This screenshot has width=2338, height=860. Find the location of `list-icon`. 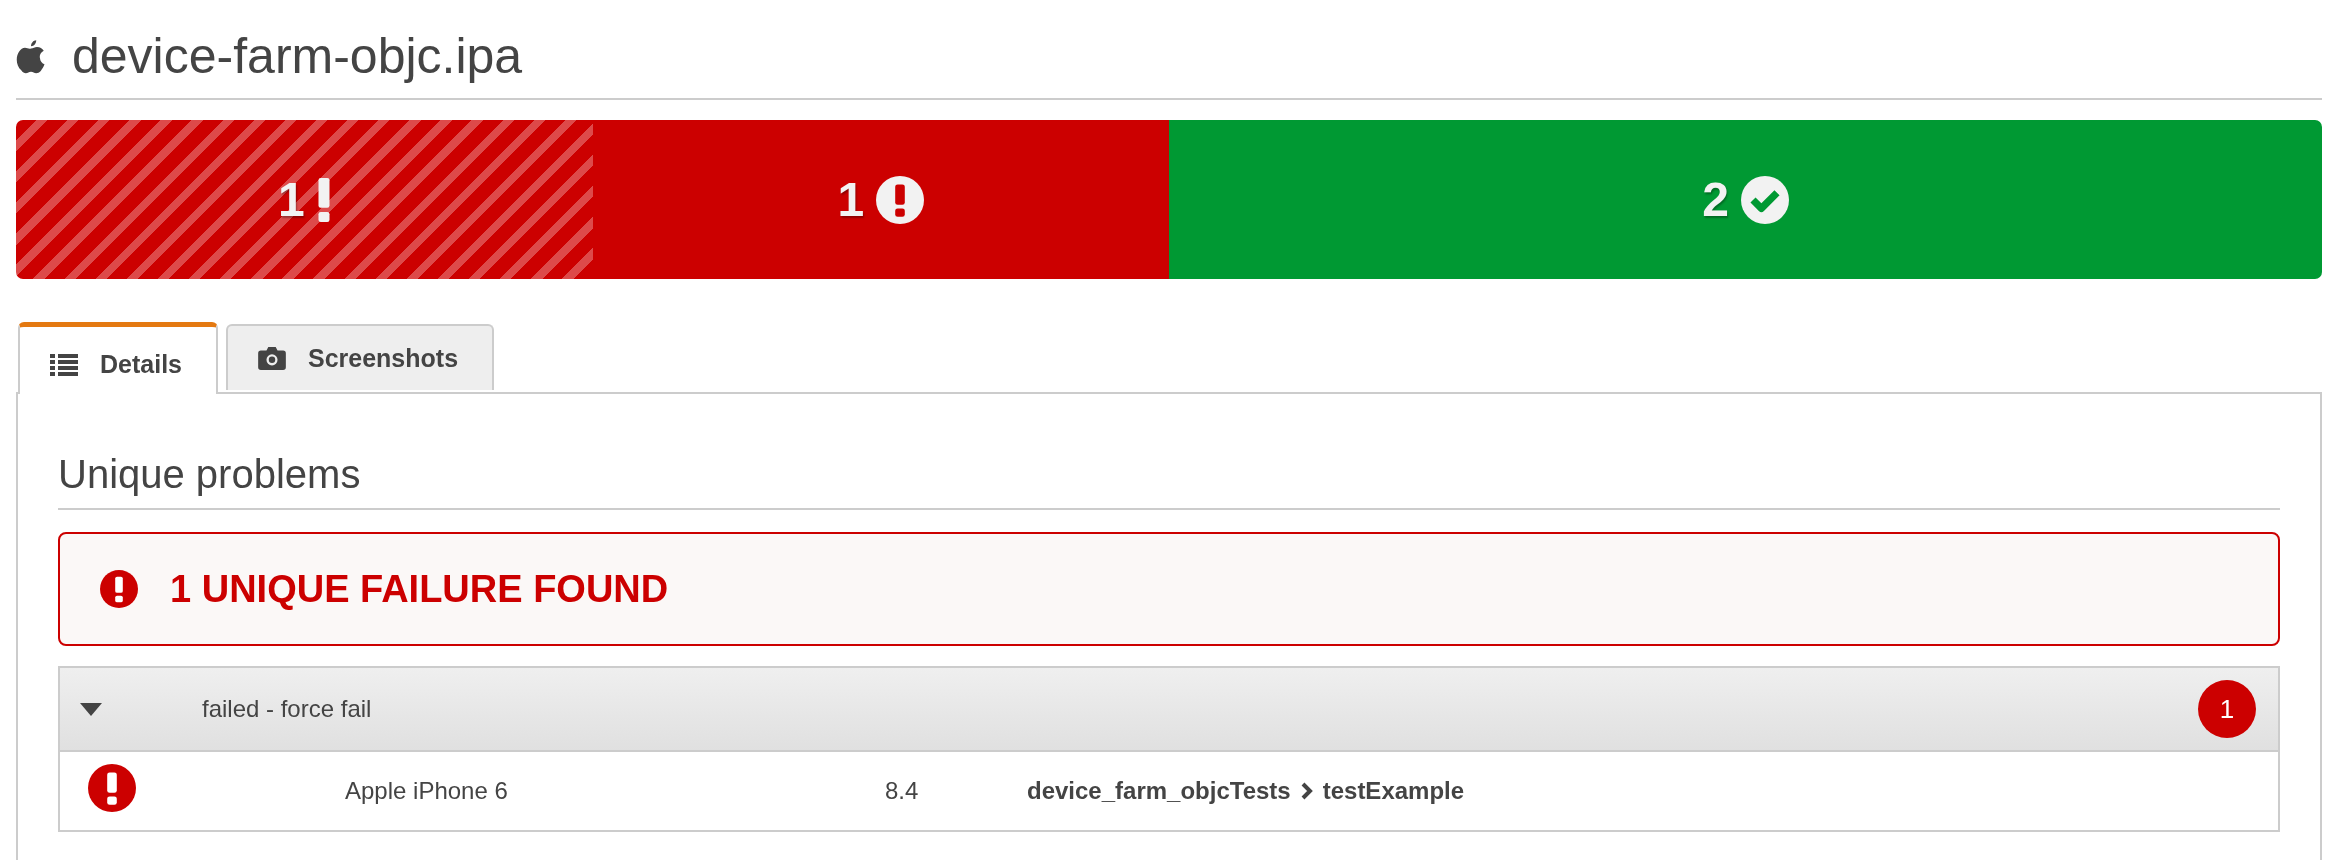

list-icon is located at coordinates (64, 364).